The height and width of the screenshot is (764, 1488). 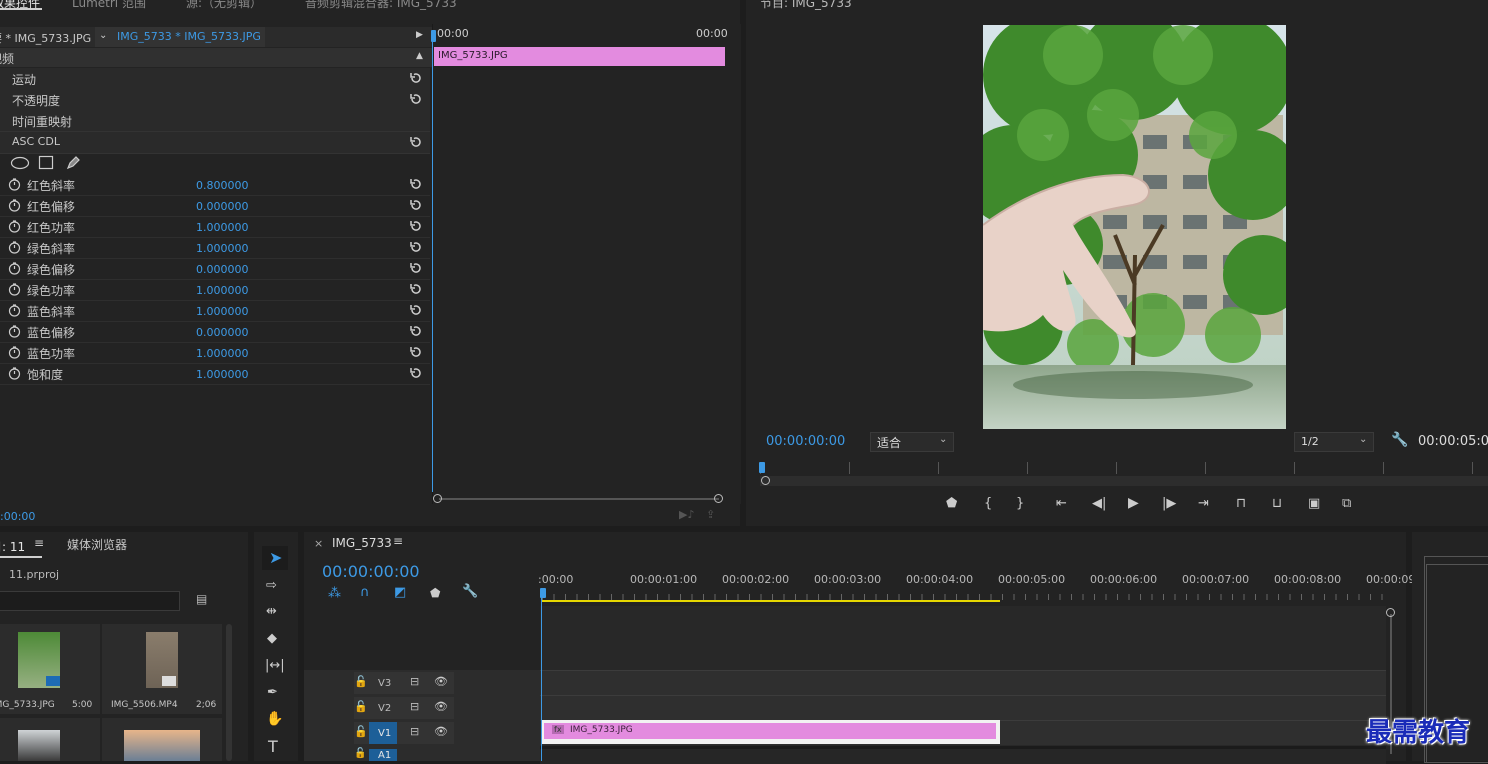 I want to click on step-back-icon: ◀|, so click(x=1099, y=503).